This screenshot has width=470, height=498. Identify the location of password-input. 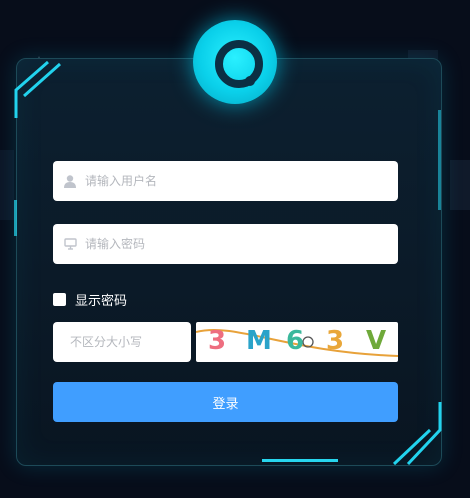
(241, 244).